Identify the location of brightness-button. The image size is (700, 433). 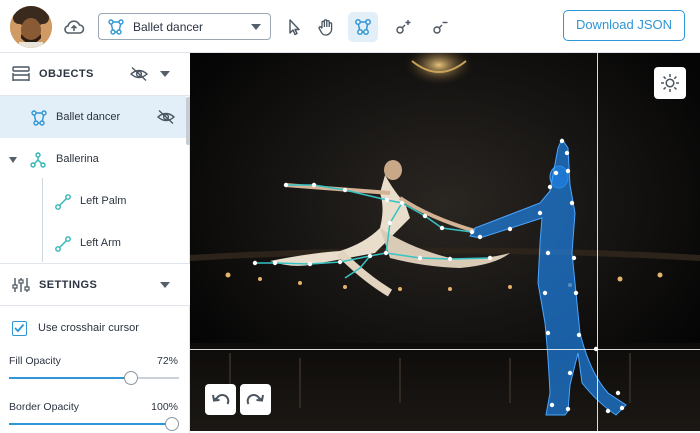
(670, 83).